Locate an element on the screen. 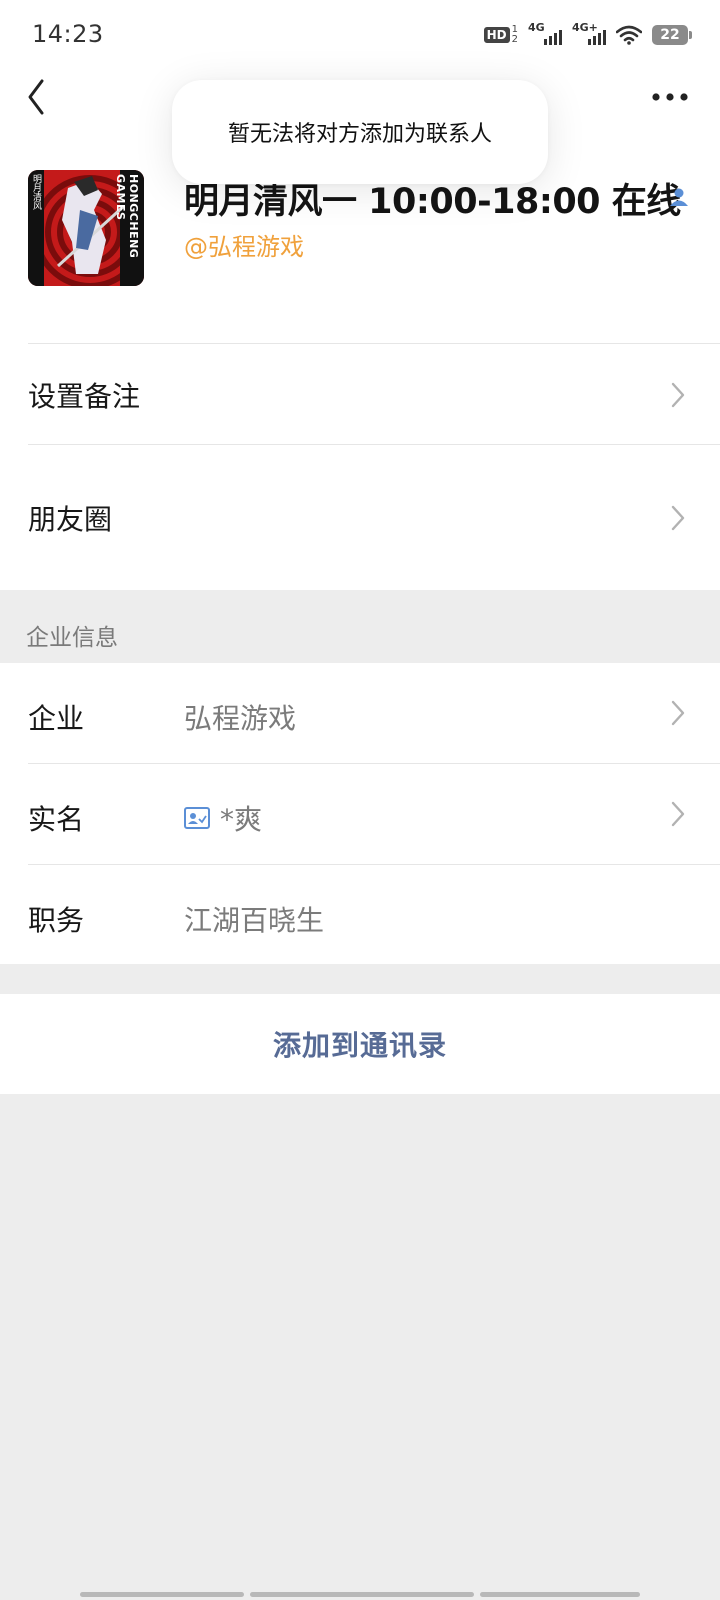 This screenshot has width=720, height=1600. more-button is located at coordinates (670, 97).